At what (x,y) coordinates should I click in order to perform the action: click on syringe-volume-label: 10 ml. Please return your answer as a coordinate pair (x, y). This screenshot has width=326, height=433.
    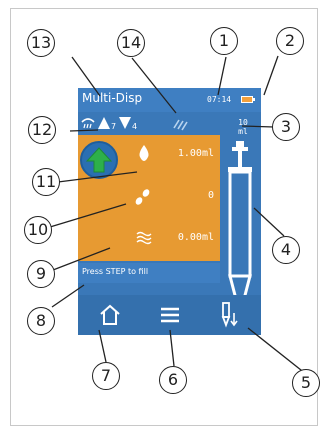
    Looking at the image, I should click on (243, 127).